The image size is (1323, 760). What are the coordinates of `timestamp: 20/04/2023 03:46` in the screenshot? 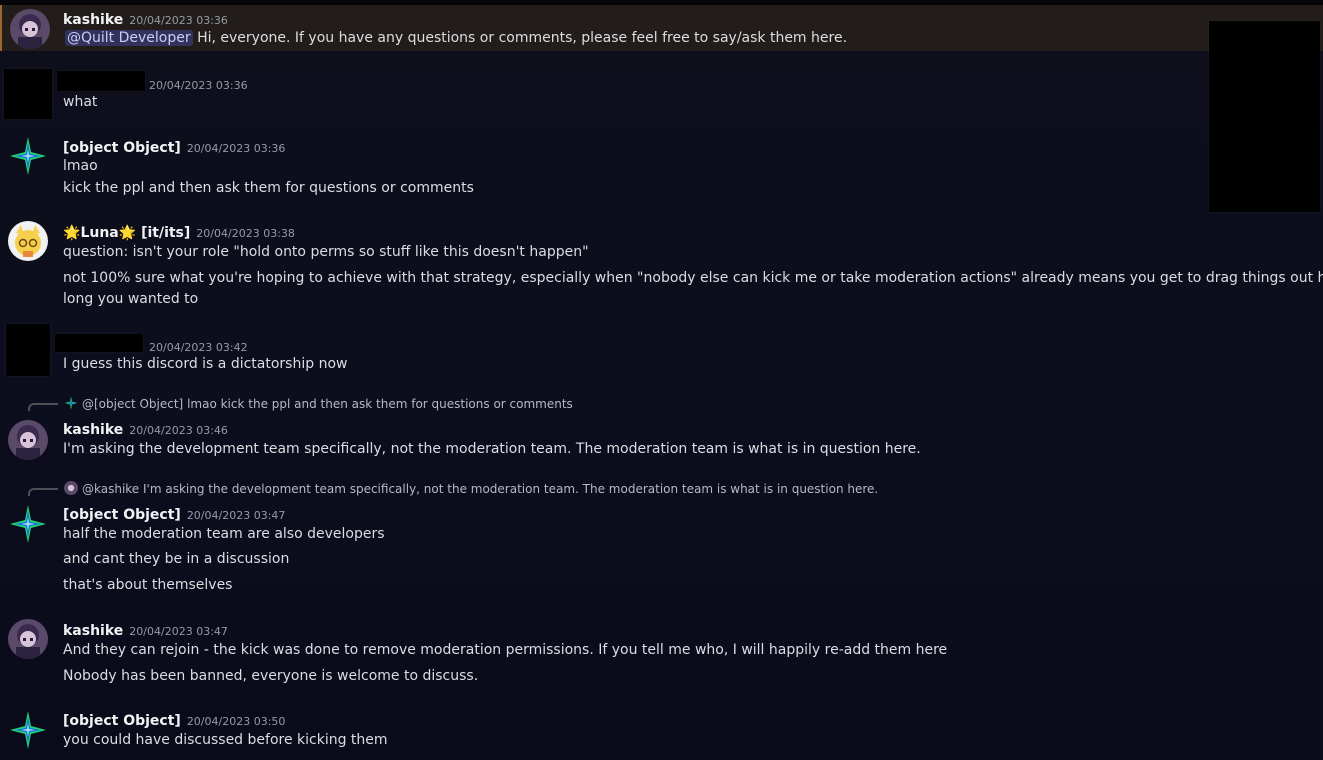 It's located at (178, 430).